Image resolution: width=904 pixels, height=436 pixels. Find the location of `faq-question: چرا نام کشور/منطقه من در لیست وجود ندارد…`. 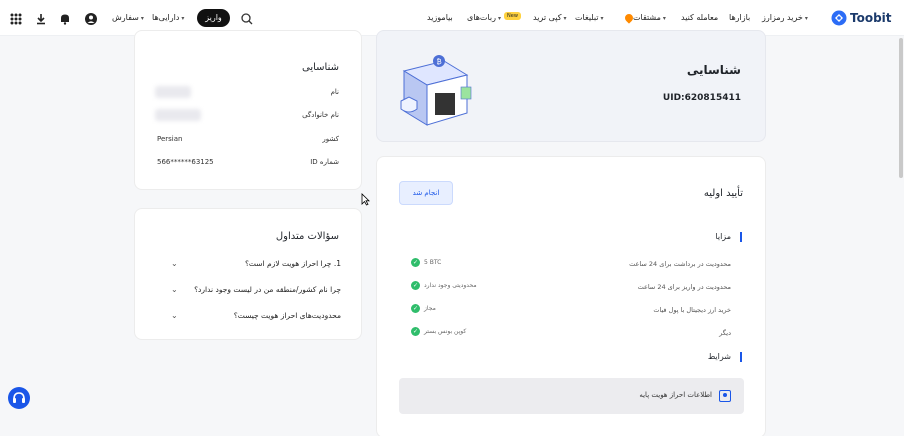

faq-question: چرا نام کشور/منطقه من در لیست وجود ندارد… is located at coordinates (267, 289).